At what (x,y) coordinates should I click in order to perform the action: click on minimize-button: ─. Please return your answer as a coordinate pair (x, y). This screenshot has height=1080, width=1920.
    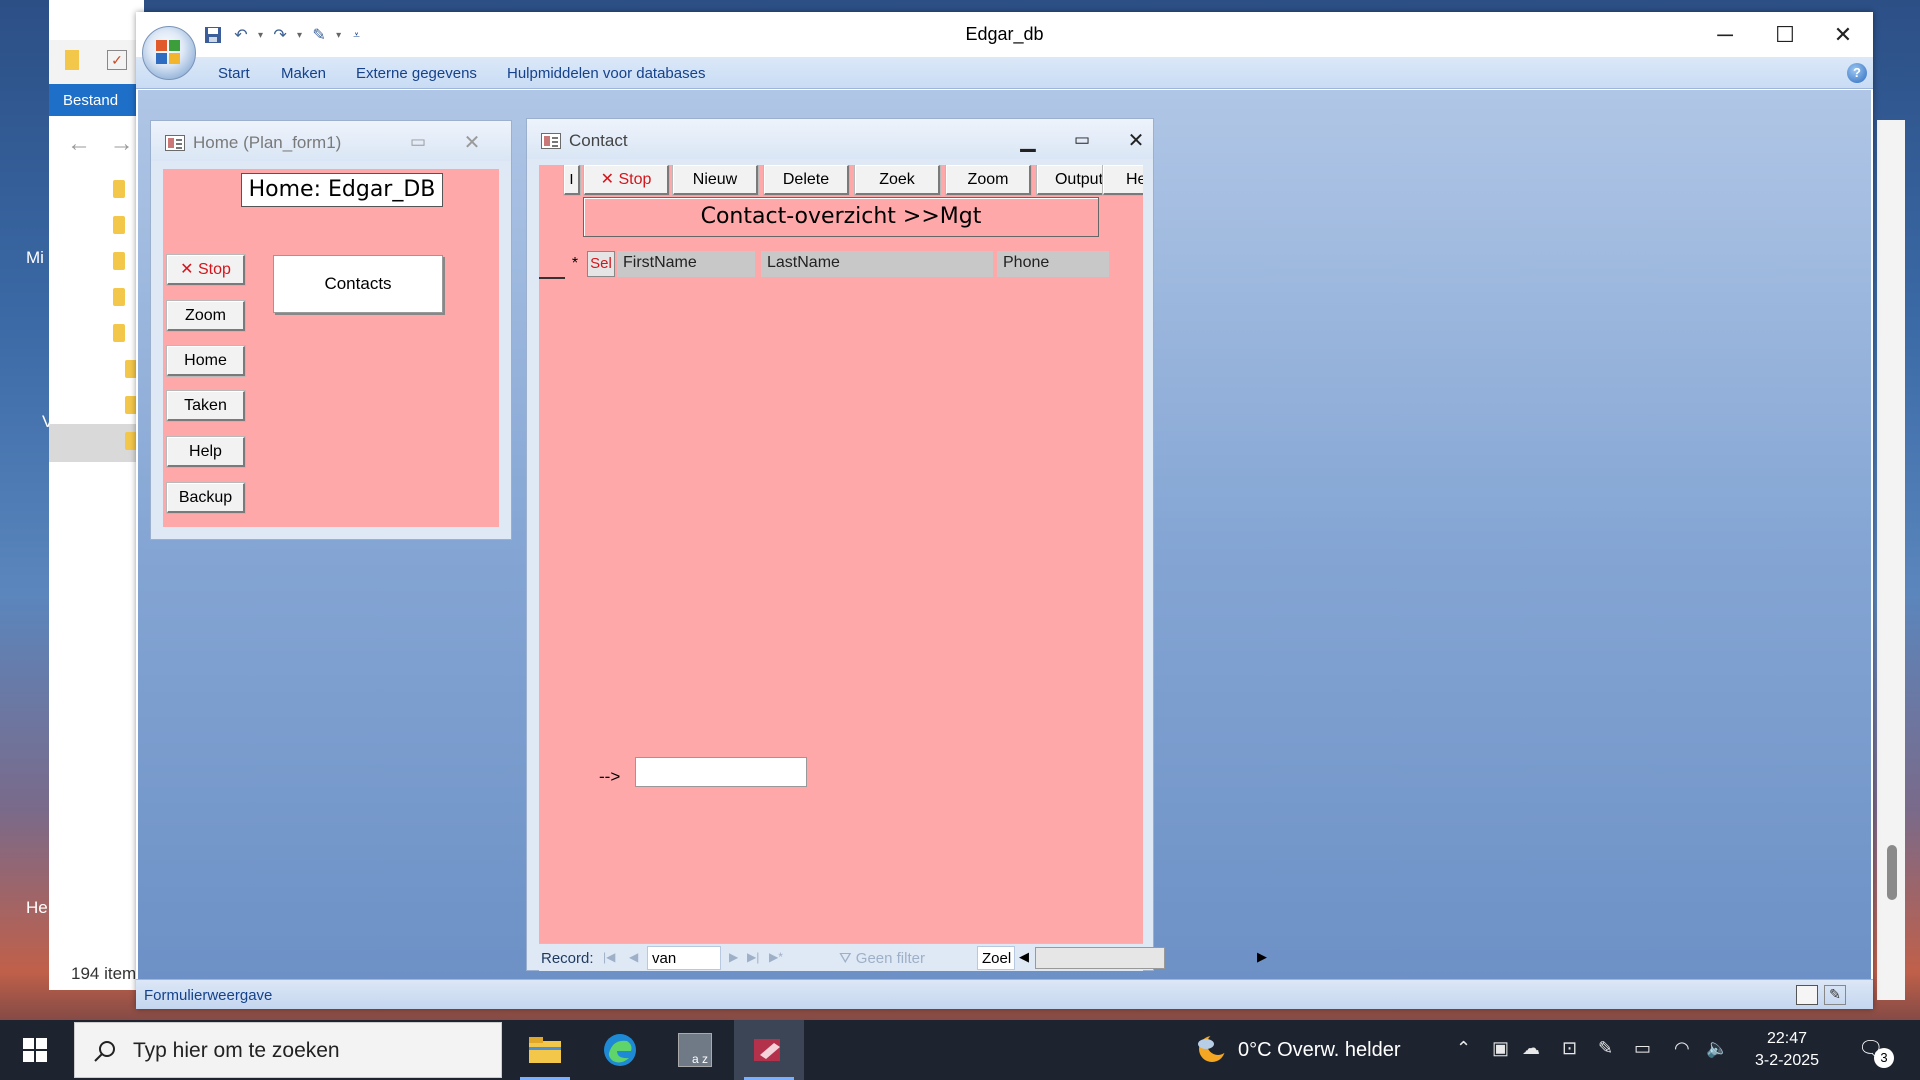
    Looking at the image, I should click on (1725, 35).